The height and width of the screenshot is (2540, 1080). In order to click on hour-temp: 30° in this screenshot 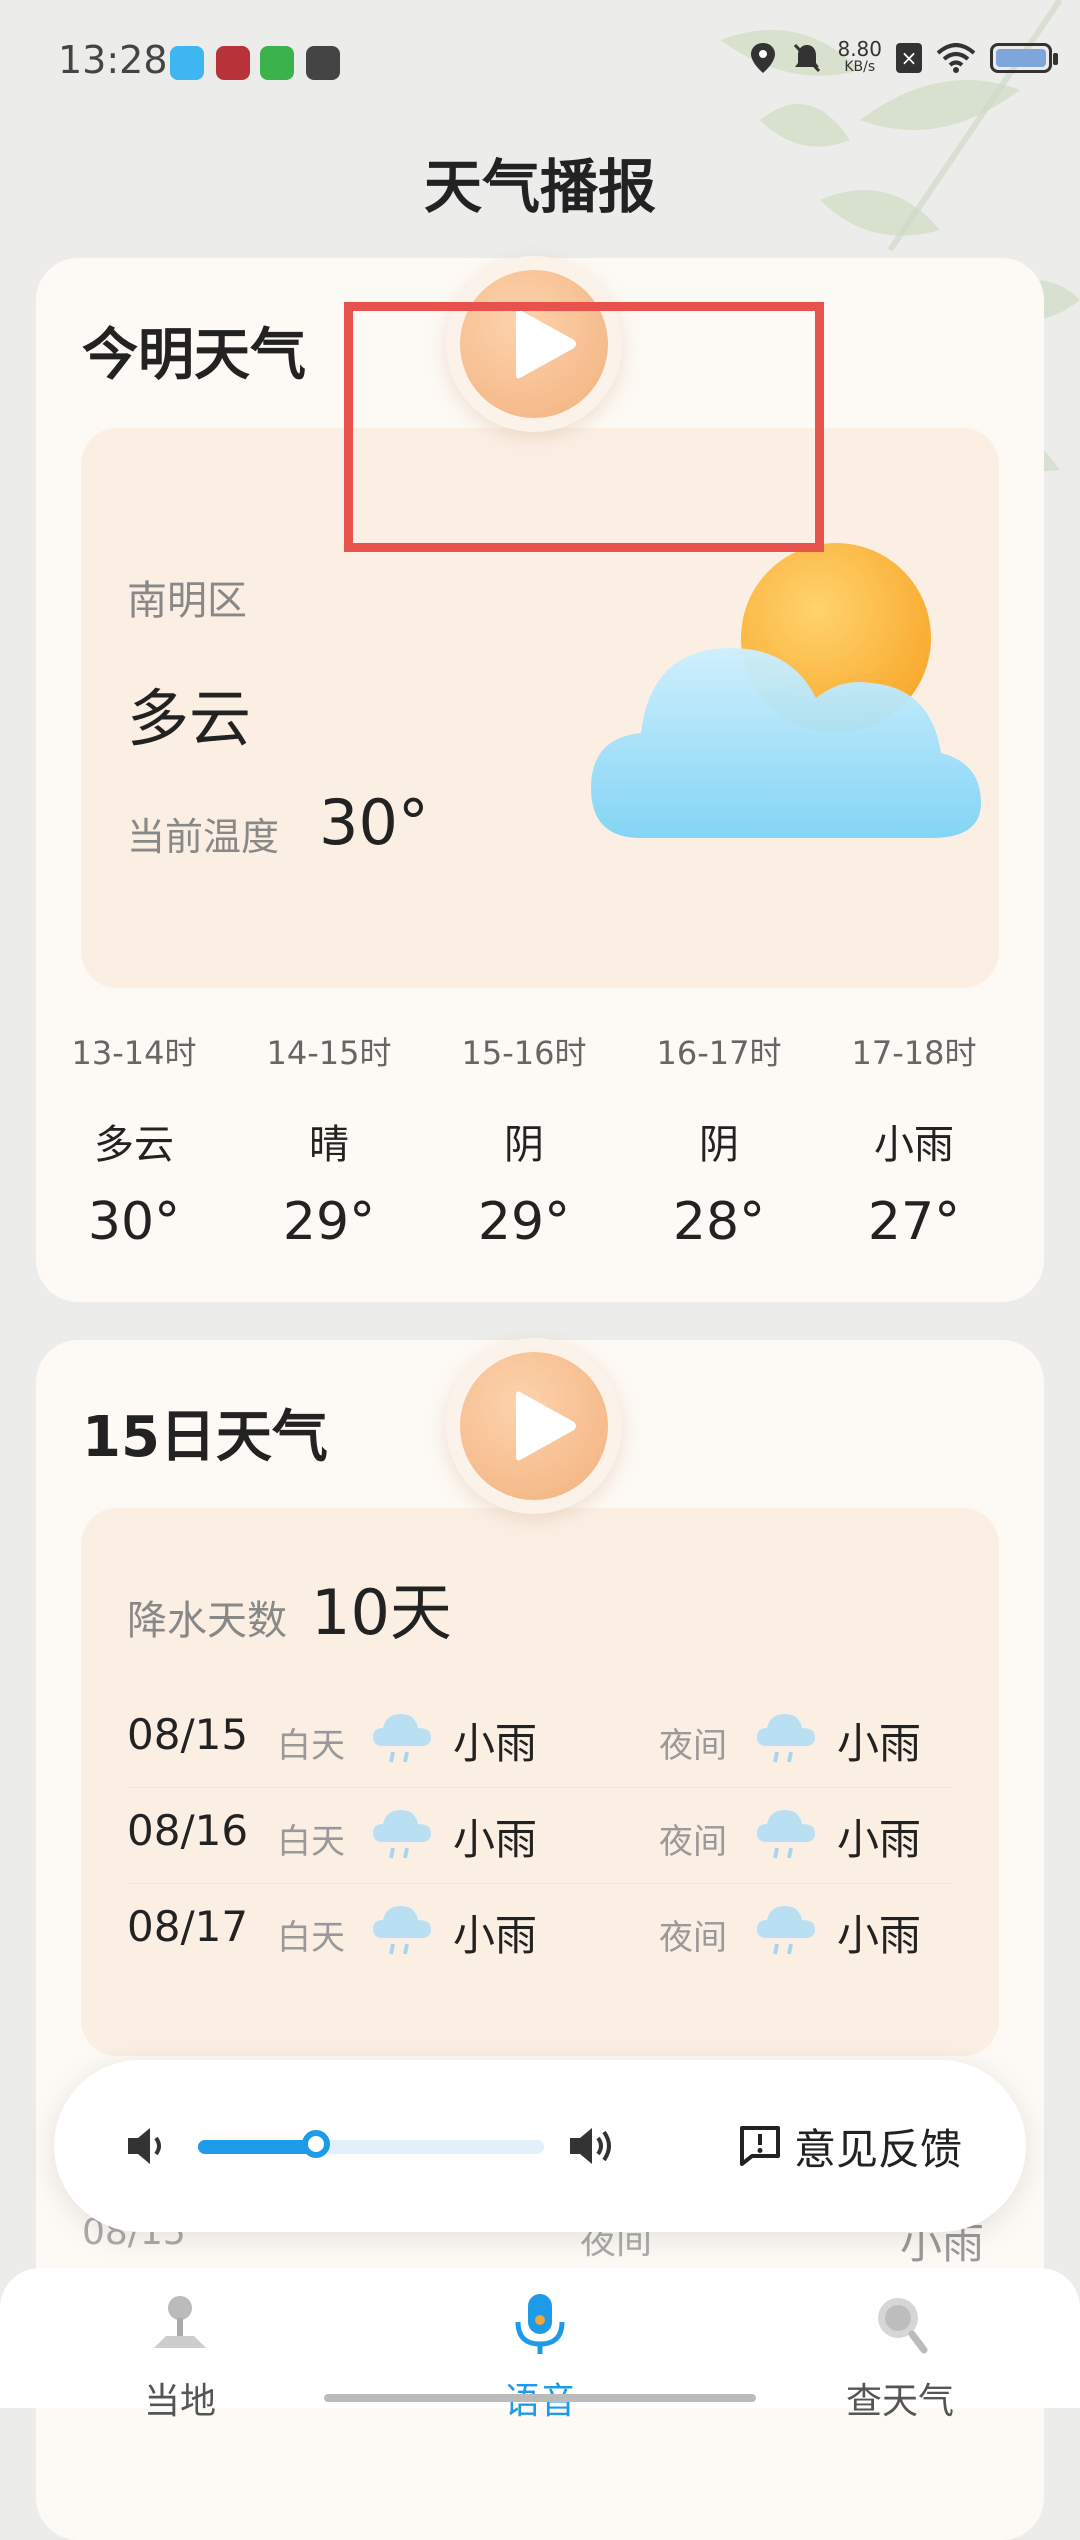, I will do `click(134, 1222)`.